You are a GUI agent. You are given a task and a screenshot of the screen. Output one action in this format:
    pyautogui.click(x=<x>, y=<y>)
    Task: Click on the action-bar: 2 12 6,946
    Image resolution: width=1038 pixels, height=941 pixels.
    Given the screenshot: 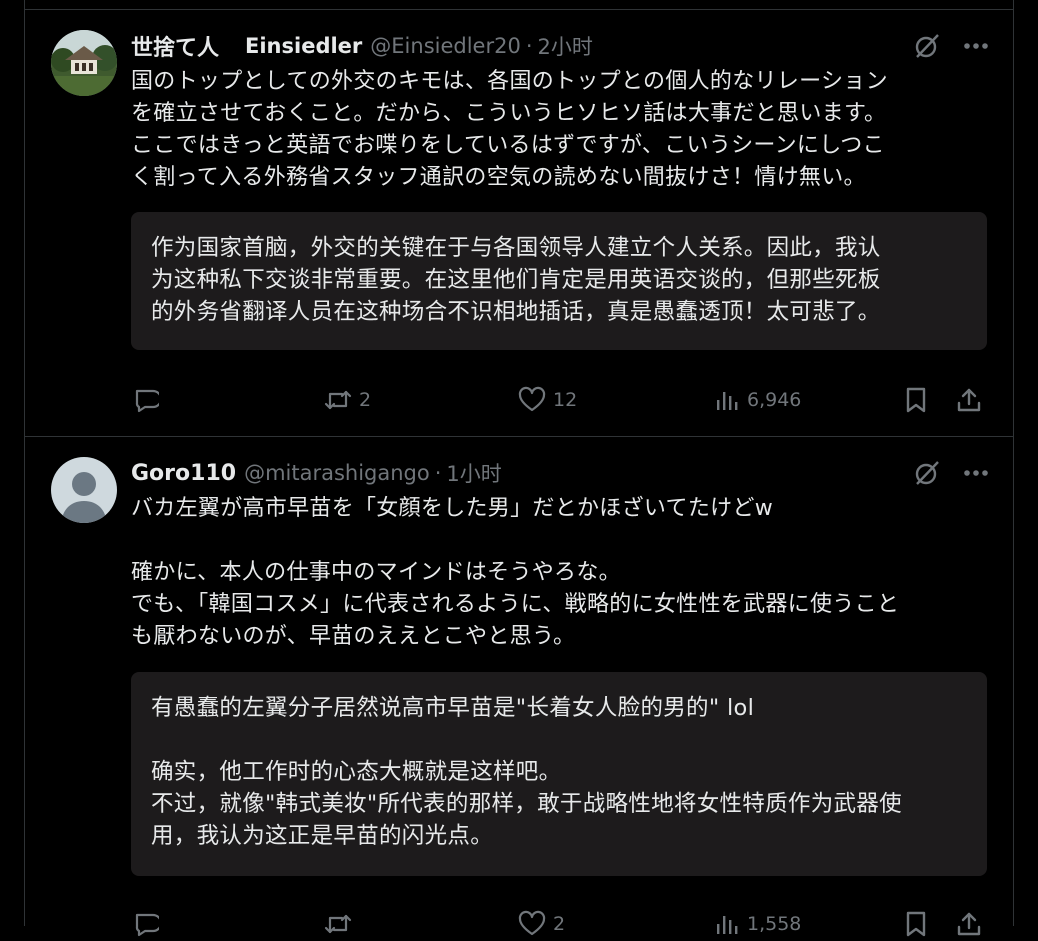 What is the action you would take?
    pyautogui.click(x=562, y=400)
    